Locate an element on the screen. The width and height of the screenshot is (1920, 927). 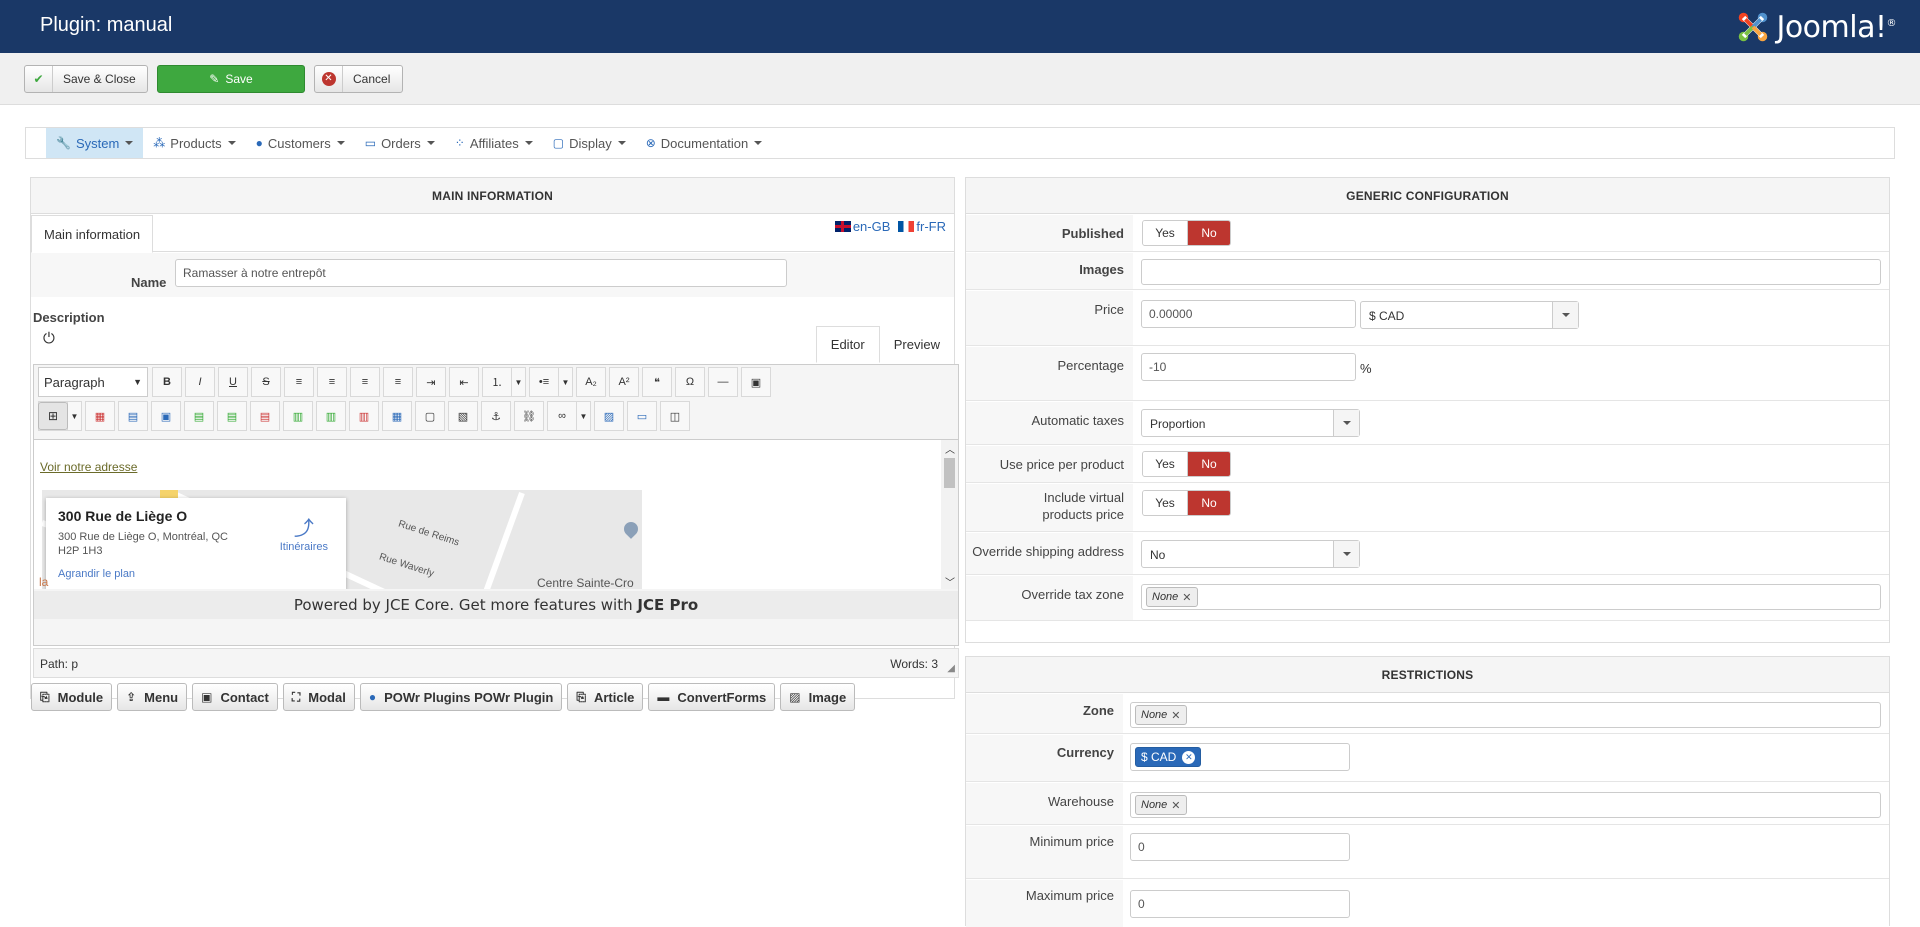
visual-aid-icon: ⊞ is located at coordinates (53, 416).